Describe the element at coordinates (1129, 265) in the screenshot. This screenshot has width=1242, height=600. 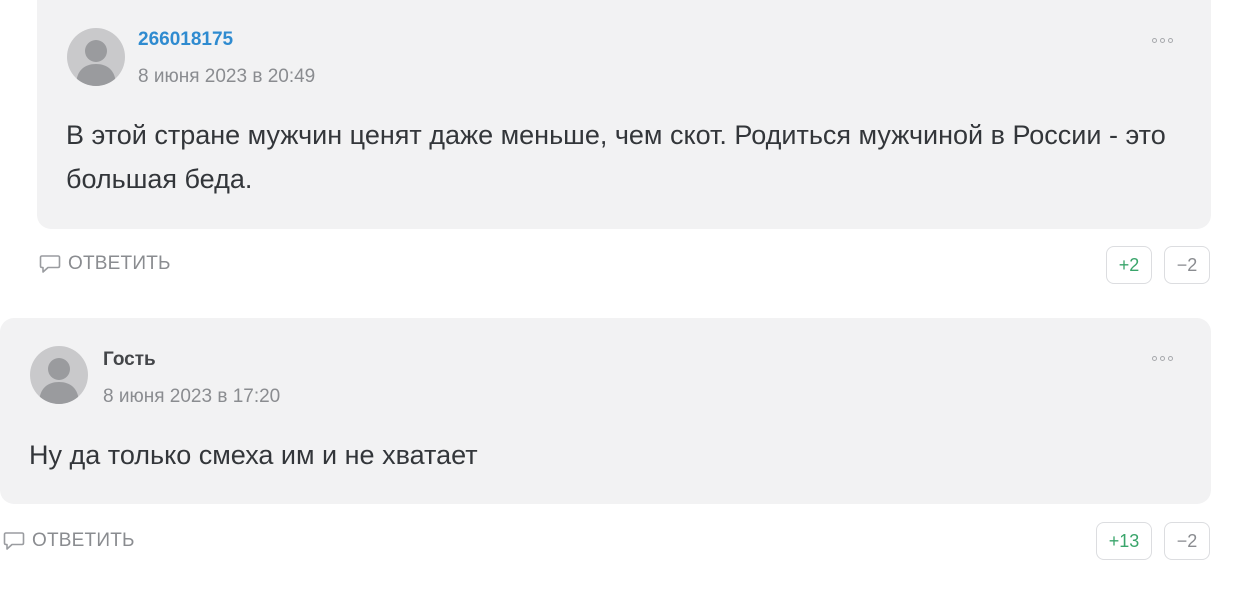
I see `upvote-button: +2` at that location.